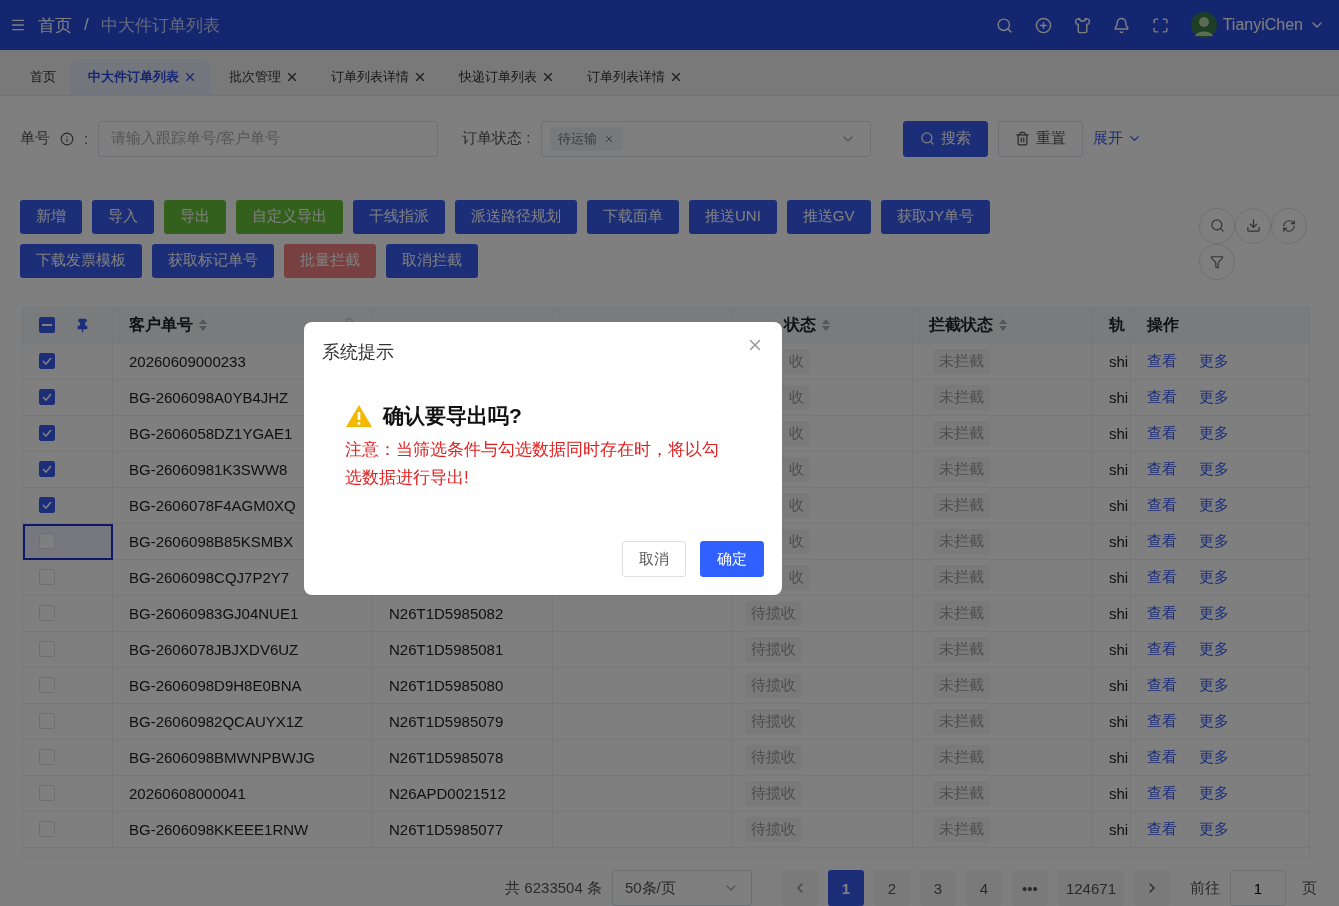 The height and width of the screenshot is (906, 1339). Describe the element at coordinates (81, 260) in the screenshot. I see `action-button: 下载发票模板` at that location.